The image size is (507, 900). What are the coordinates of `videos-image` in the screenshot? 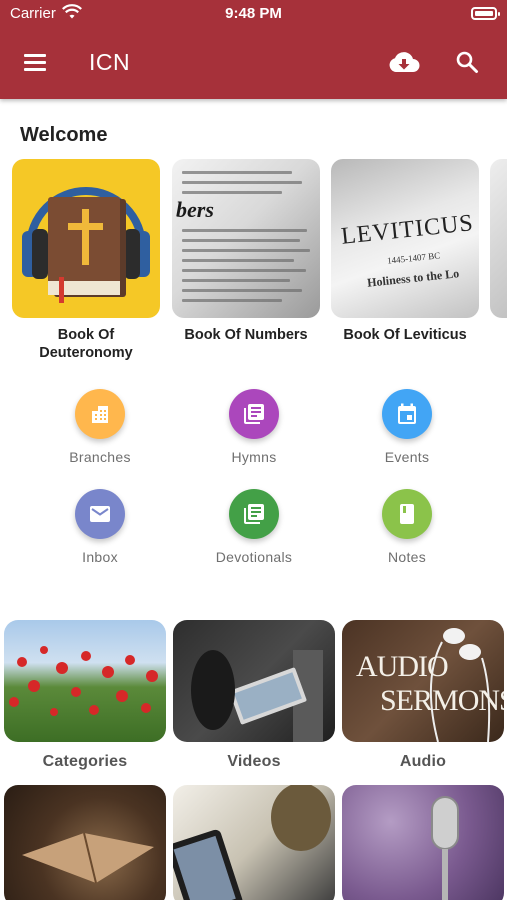 It's located at (254, 681).